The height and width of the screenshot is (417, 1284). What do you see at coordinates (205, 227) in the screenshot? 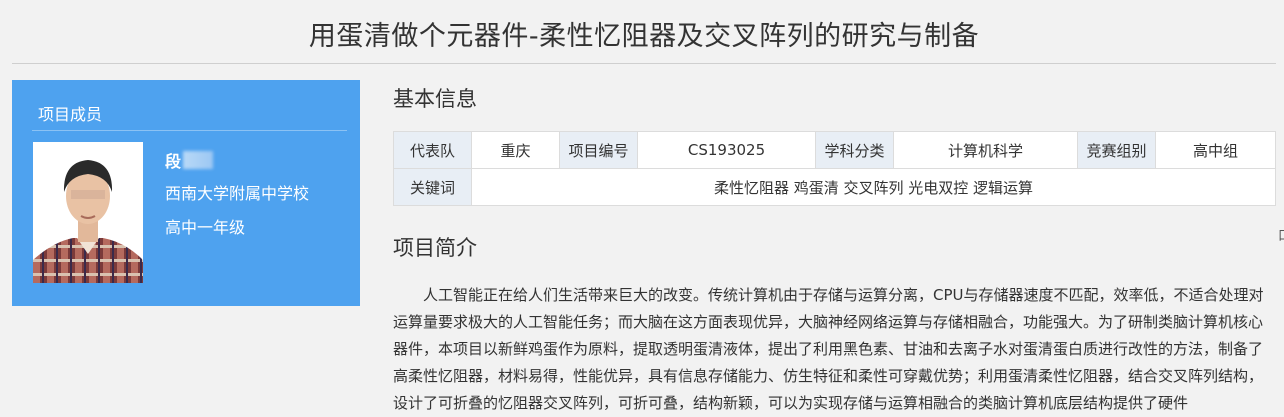
I see `member-grade: 高中一年级` at bounding box center [205, 227].